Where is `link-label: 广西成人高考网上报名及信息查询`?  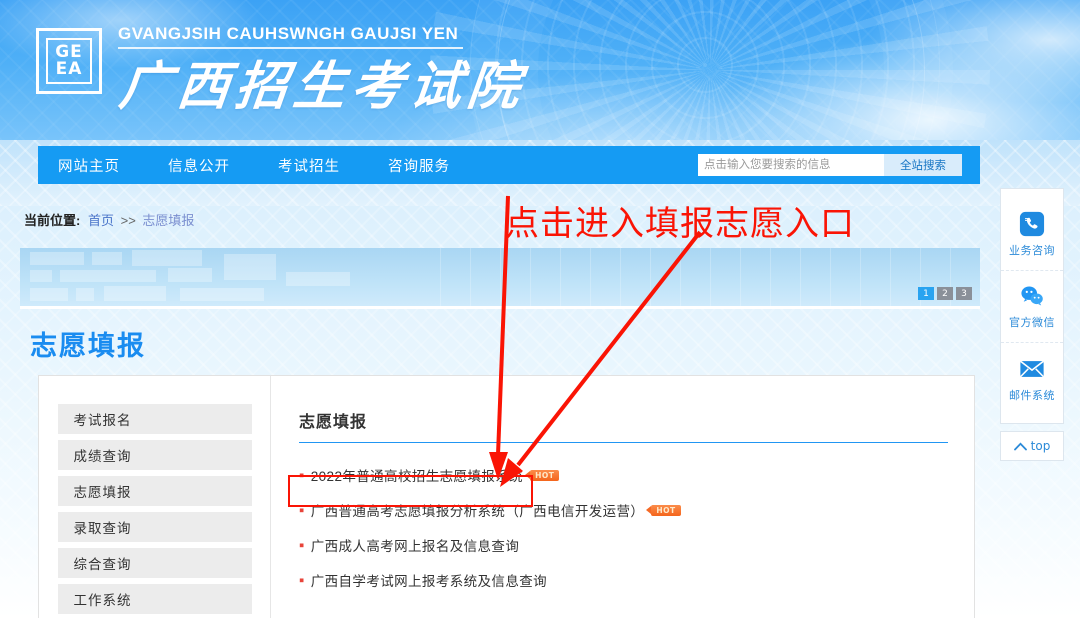
link-label: 广西成人高考网上报名及信息查询 is located at coordinates (415, 545).